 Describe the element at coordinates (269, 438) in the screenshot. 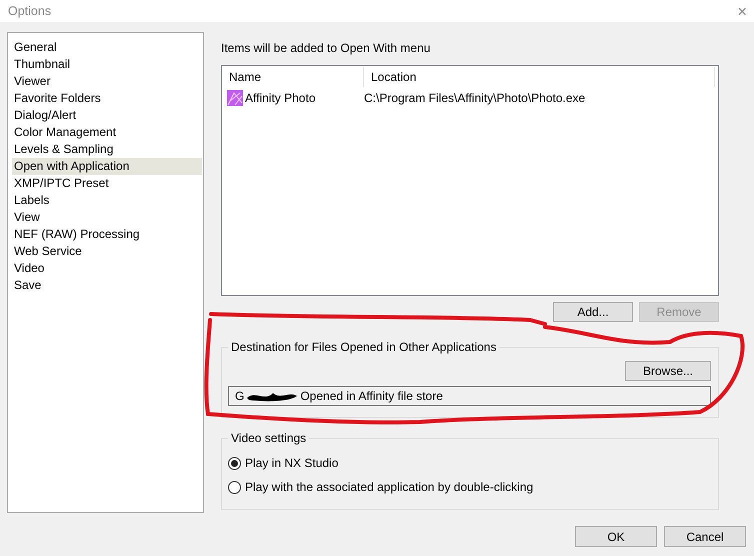

I see `group-legend: Video settings` at that location.